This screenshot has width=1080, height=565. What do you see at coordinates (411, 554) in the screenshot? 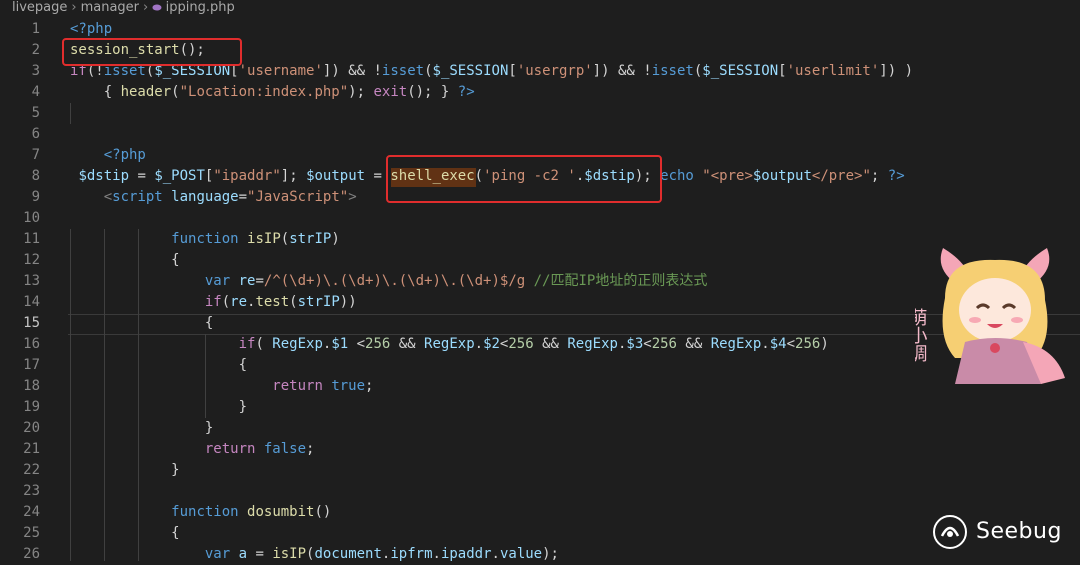
I see `code-token: ipfrm` at bounding box center [411, 554].